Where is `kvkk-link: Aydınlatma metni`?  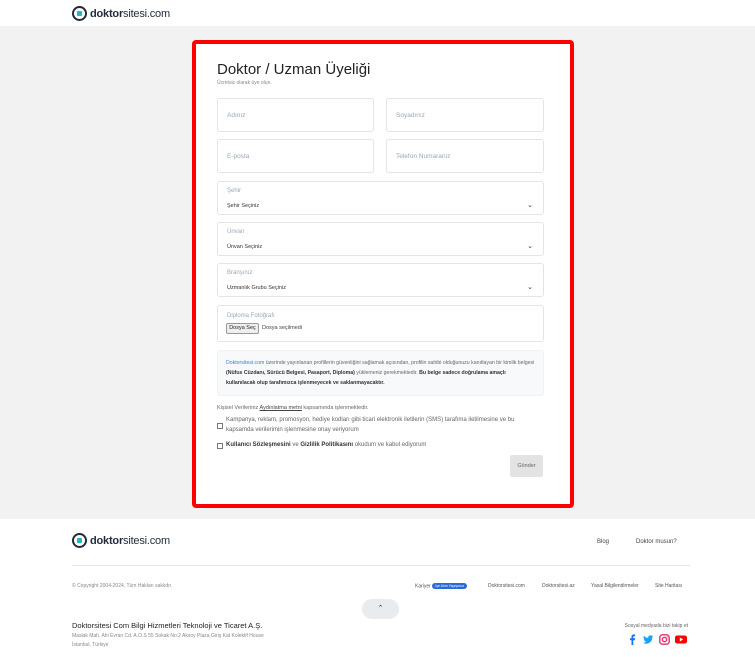 kvkk-link: Aydınlatma metni is located at coordinates (281, 408).